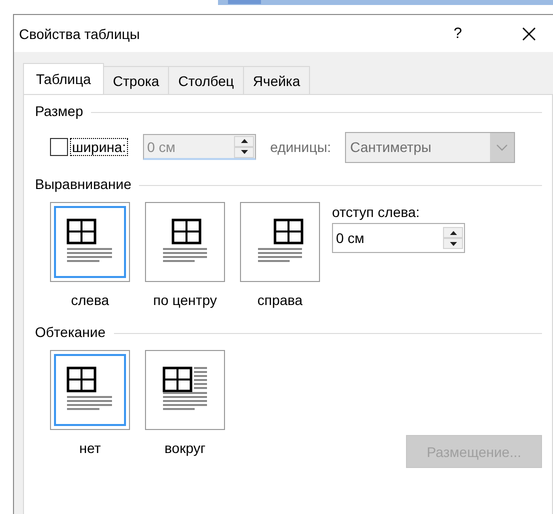 Image resolution: width=553 pixels, height=514 pixels. Describe the element at coordinates (398, 238) in the screenshot. I see `input-field: 0 см` at that location.